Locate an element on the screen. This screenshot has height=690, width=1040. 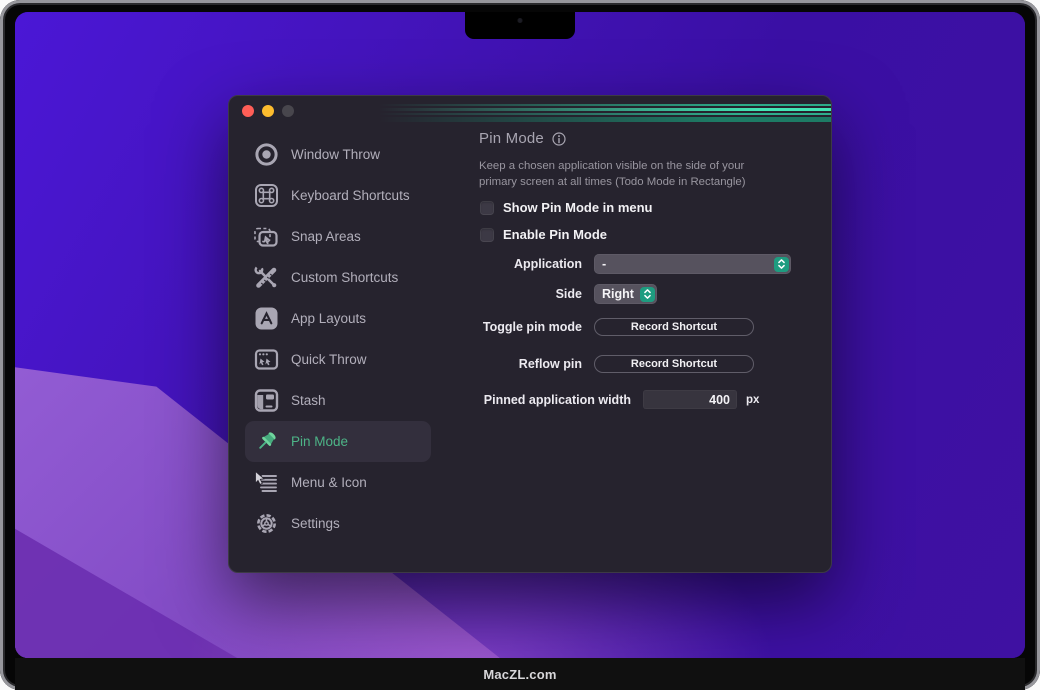
close-button is located at coordinates (248, 111).